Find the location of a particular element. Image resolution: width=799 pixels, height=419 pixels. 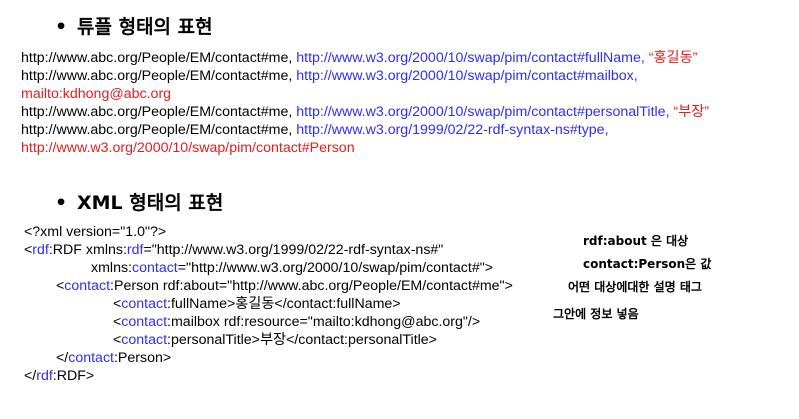

section-heading-xml: • XML 형태의 표현 is located at coordinates (139, 201).